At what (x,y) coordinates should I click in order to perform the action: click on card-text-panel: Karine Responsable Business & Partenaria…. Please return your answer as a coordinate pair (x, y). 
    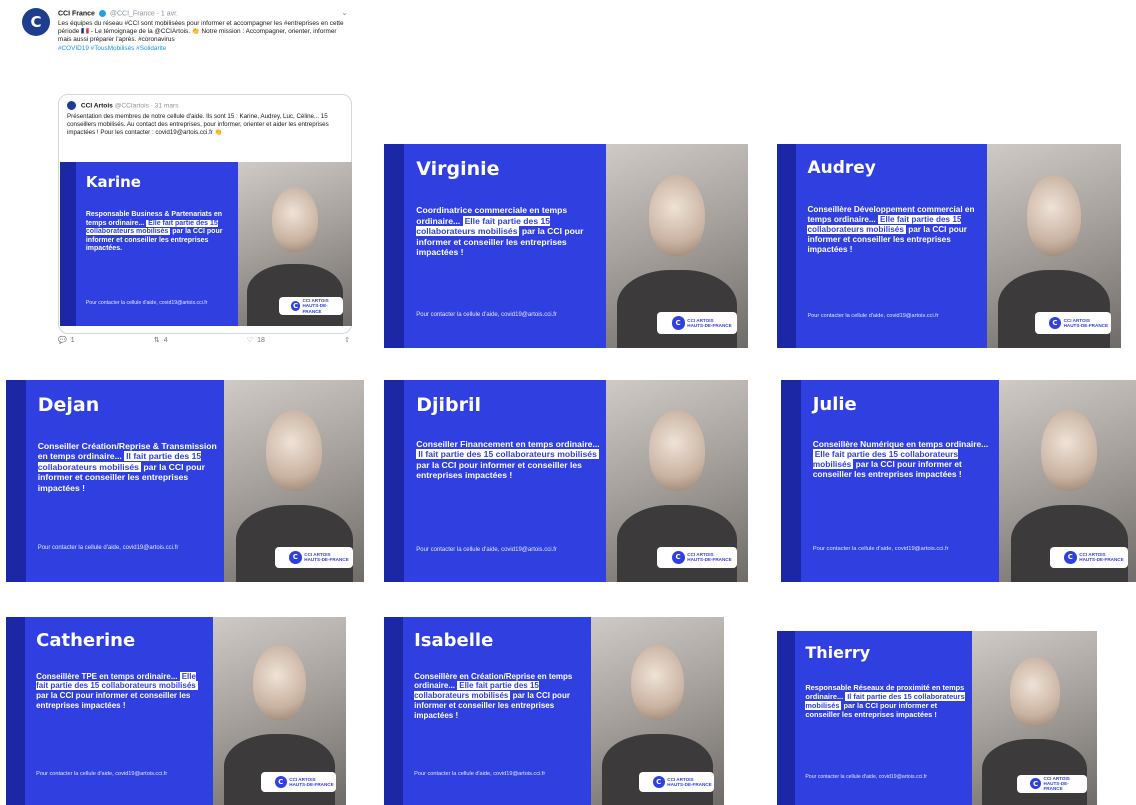
    Looking at the image, I should click on (158, 244).